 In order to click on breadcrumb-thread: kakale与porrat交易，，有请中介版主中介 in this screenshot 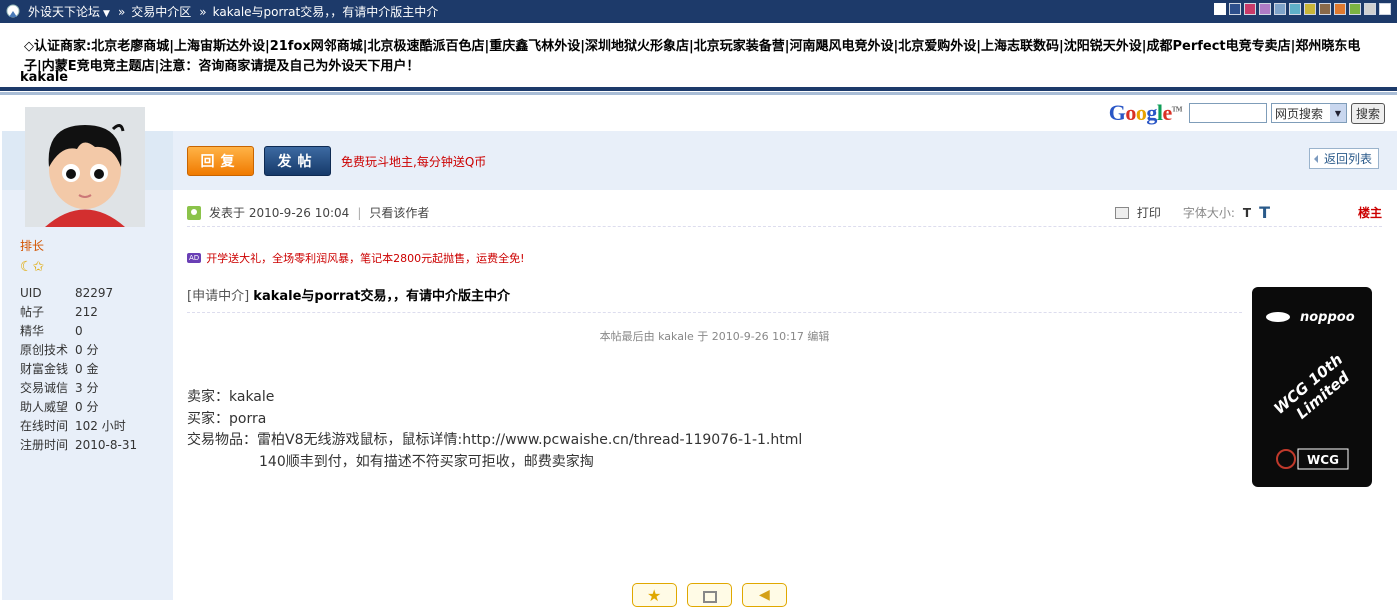, I will do `click(325, 12)`.